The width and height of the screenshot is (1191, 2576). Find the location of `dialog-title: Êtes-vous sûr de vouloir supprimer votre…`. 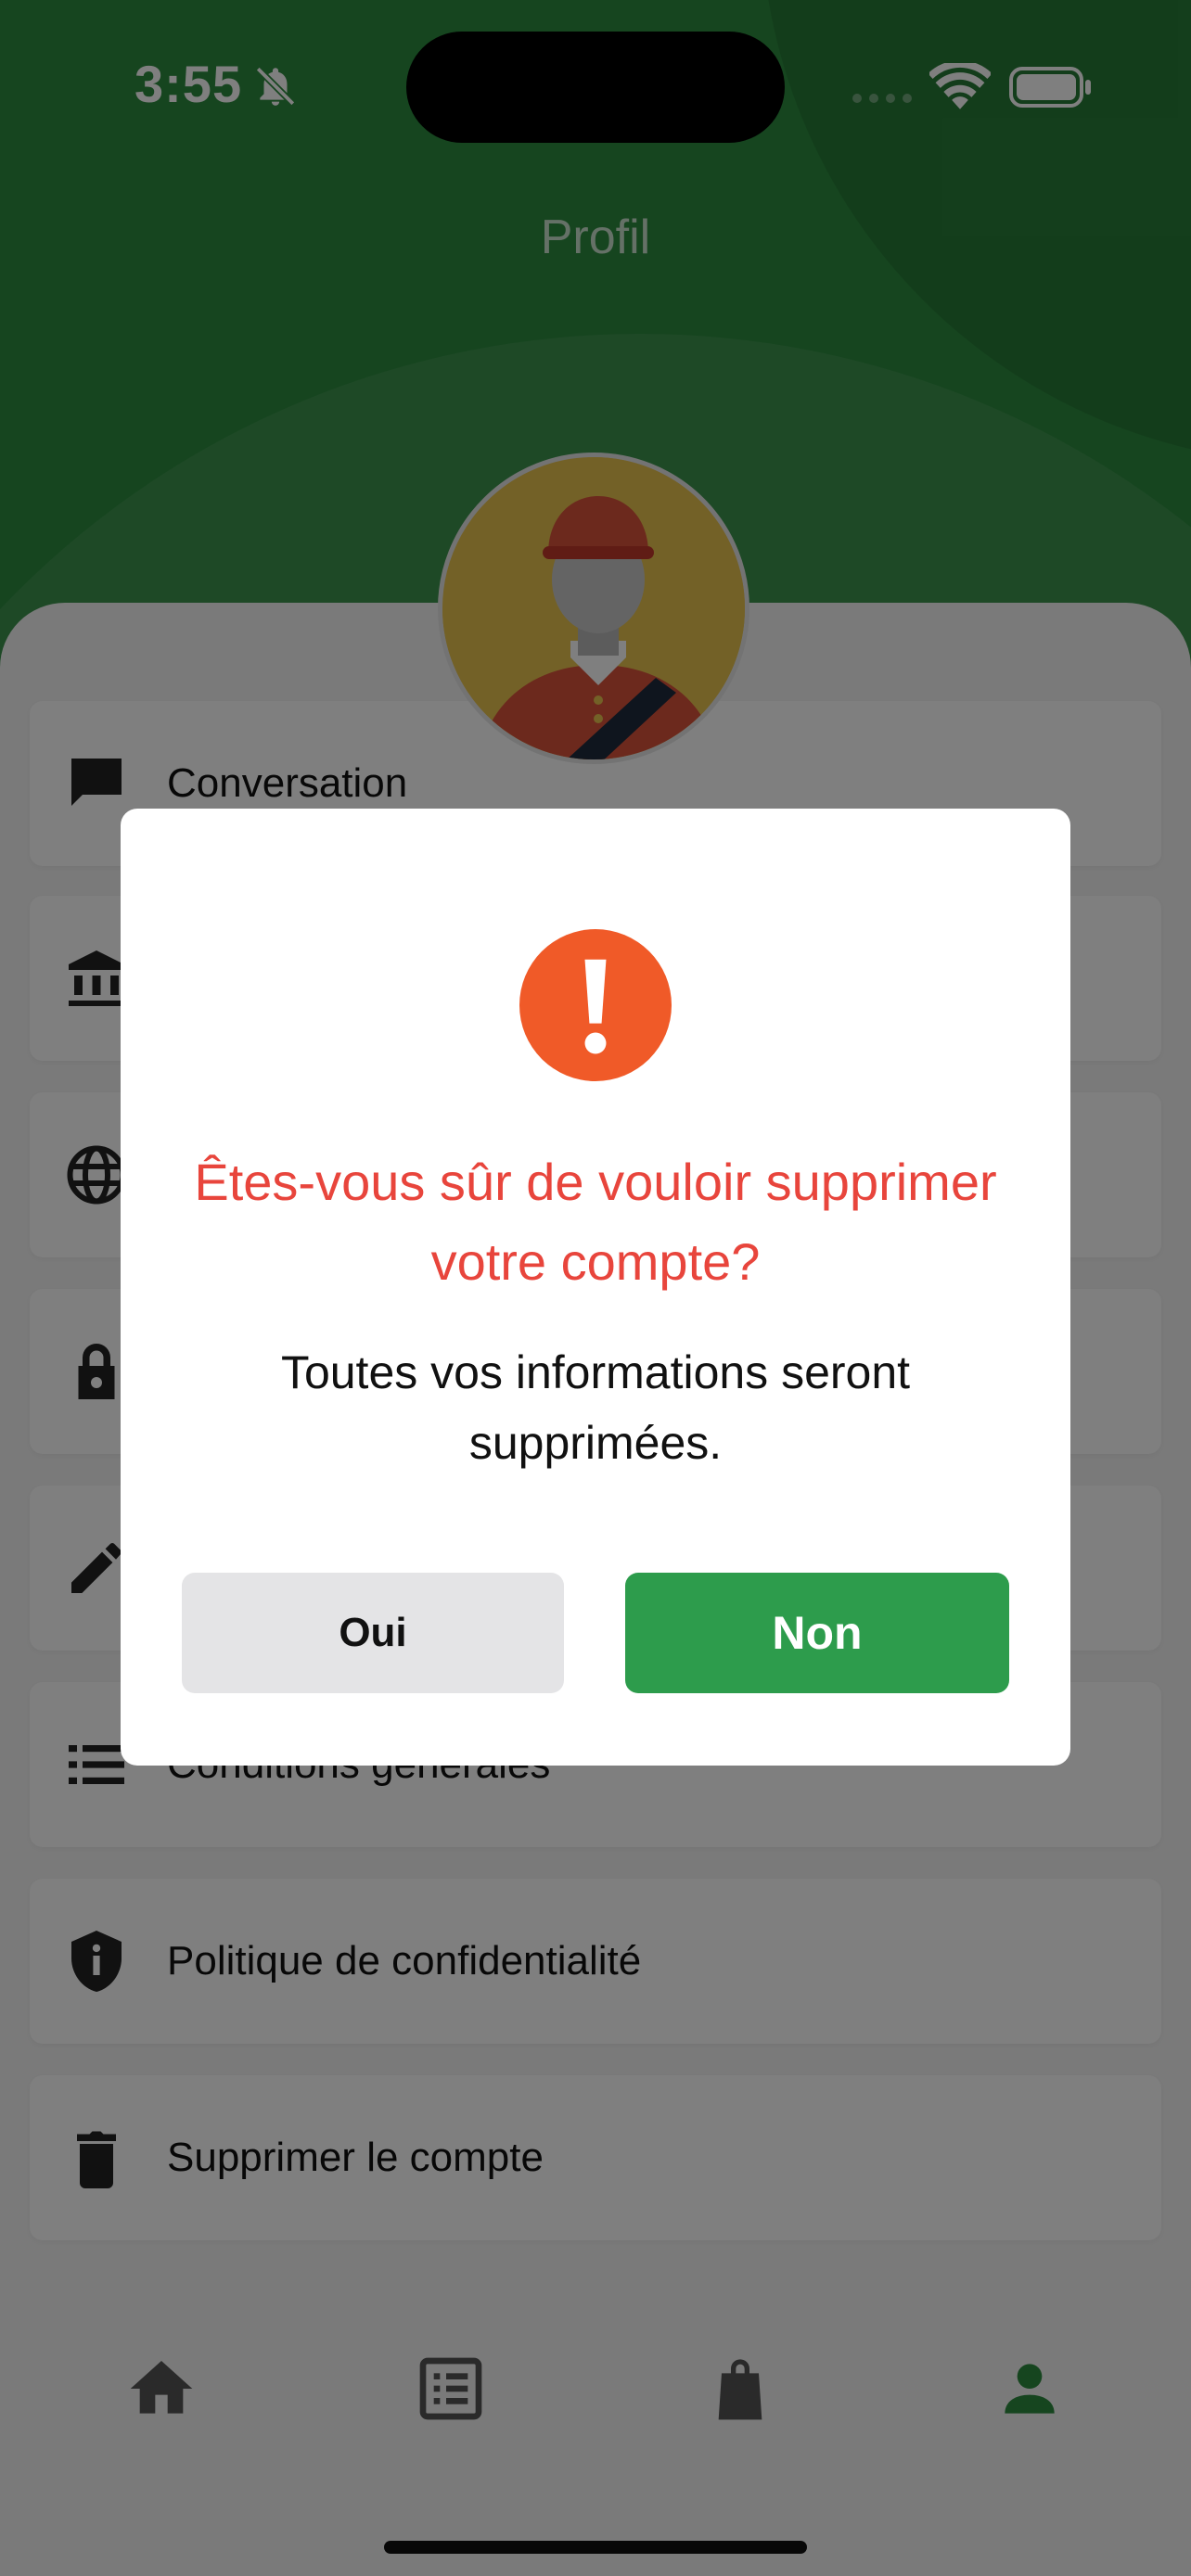

dialog-title: Êtes-vous sûr de vouloir supprimer votre… is located at coordinates (595, 1222).